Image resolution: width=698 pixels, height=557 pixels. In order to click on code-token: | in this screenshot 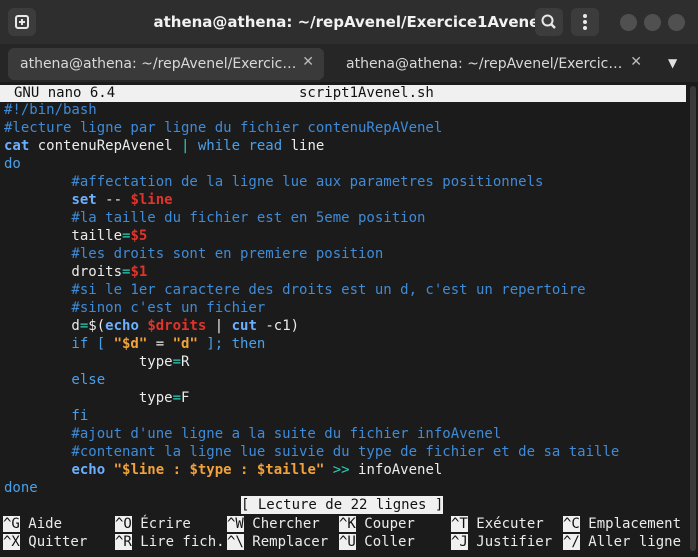, I will do `click(219, 326)`.